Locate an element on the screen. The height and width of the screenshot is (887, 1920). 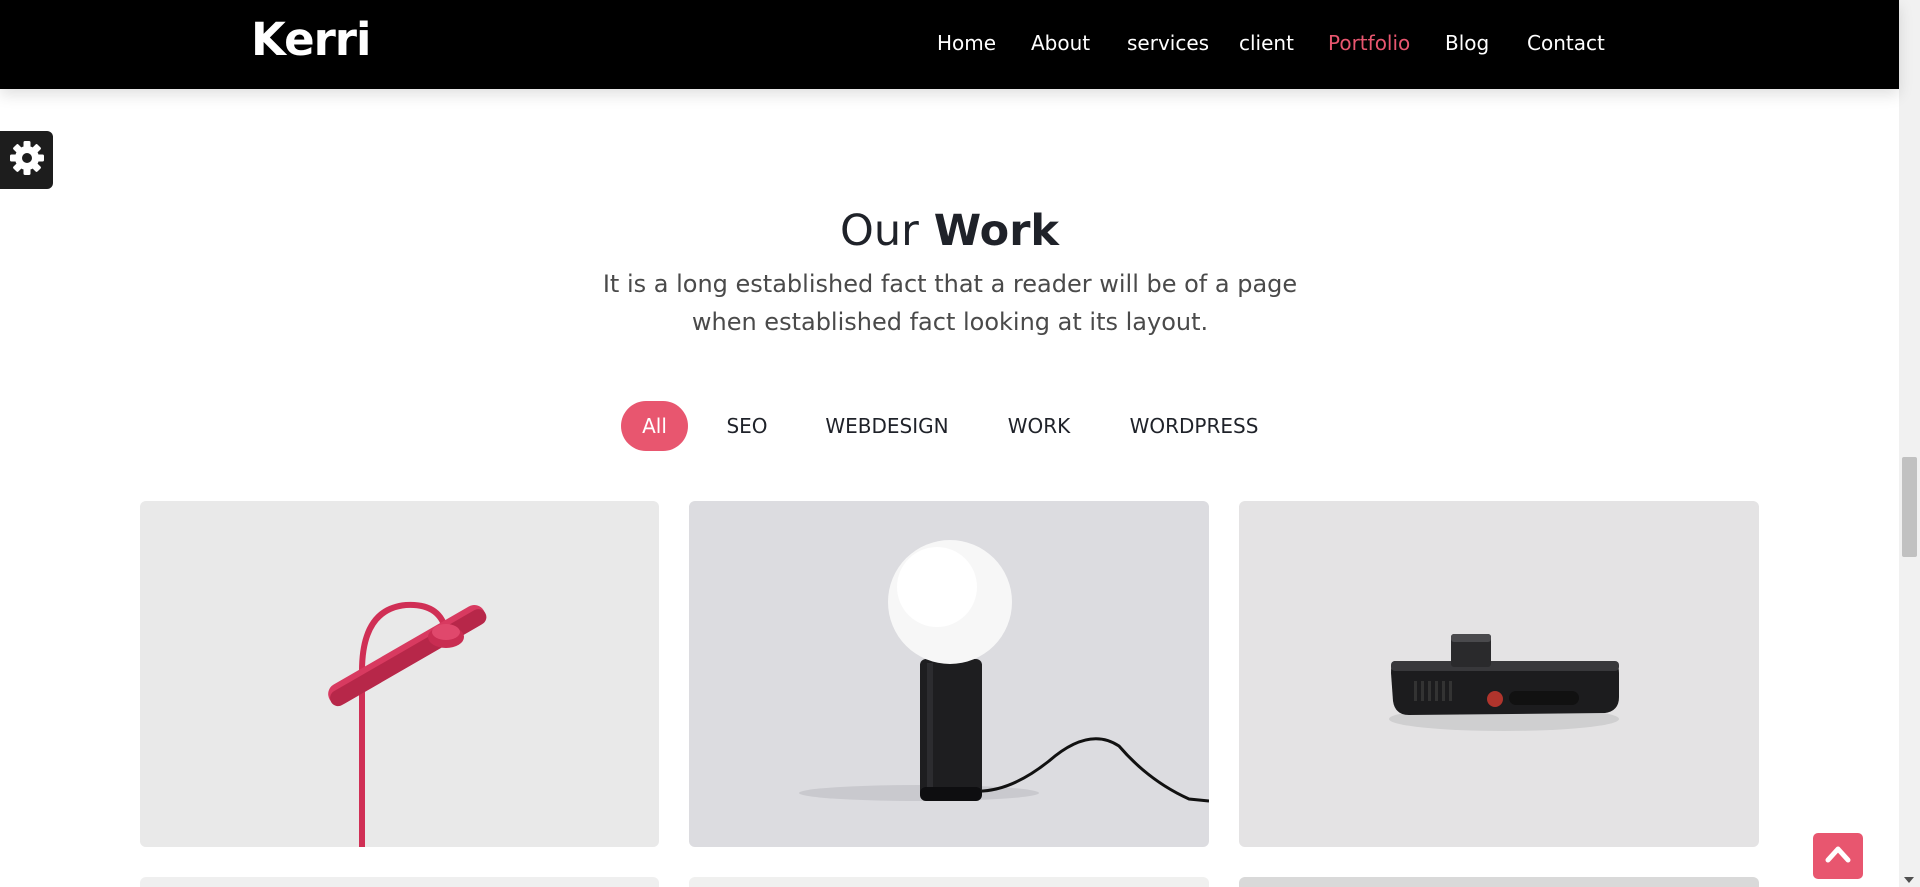
filter-wordpress: WORDPRESS is located at coordinates (1194, 426).